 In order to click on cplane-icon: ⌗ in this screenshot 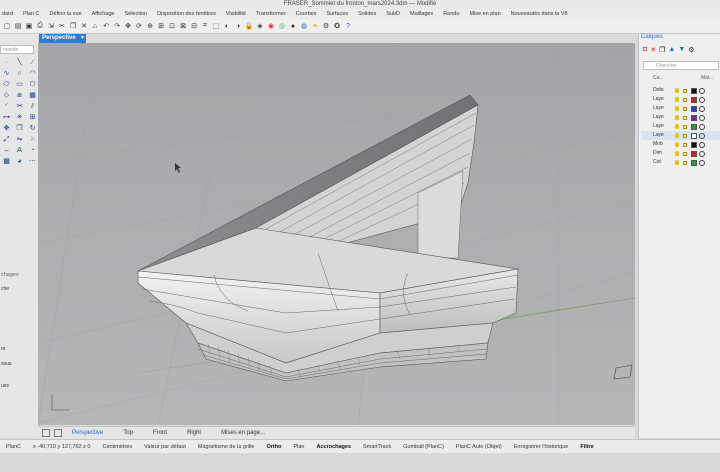, I will do `click(205, 26)`.